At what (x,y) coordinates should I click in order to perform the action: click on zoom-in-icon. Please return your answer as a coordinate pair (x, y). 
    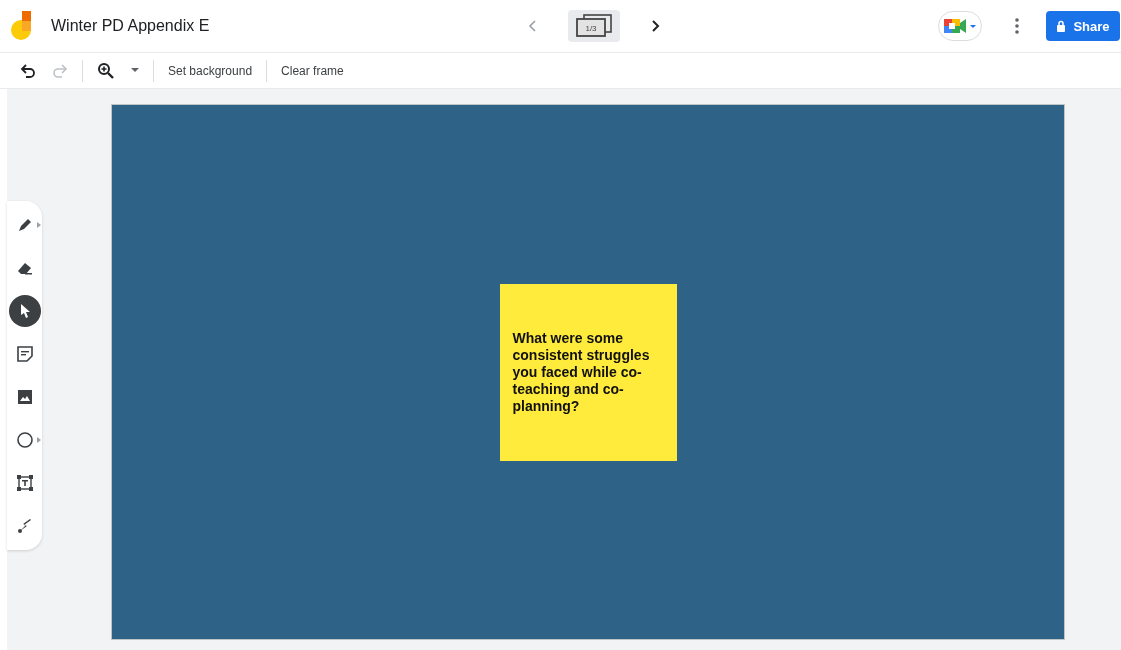
    Looking at the image, I should click on (106, 70).